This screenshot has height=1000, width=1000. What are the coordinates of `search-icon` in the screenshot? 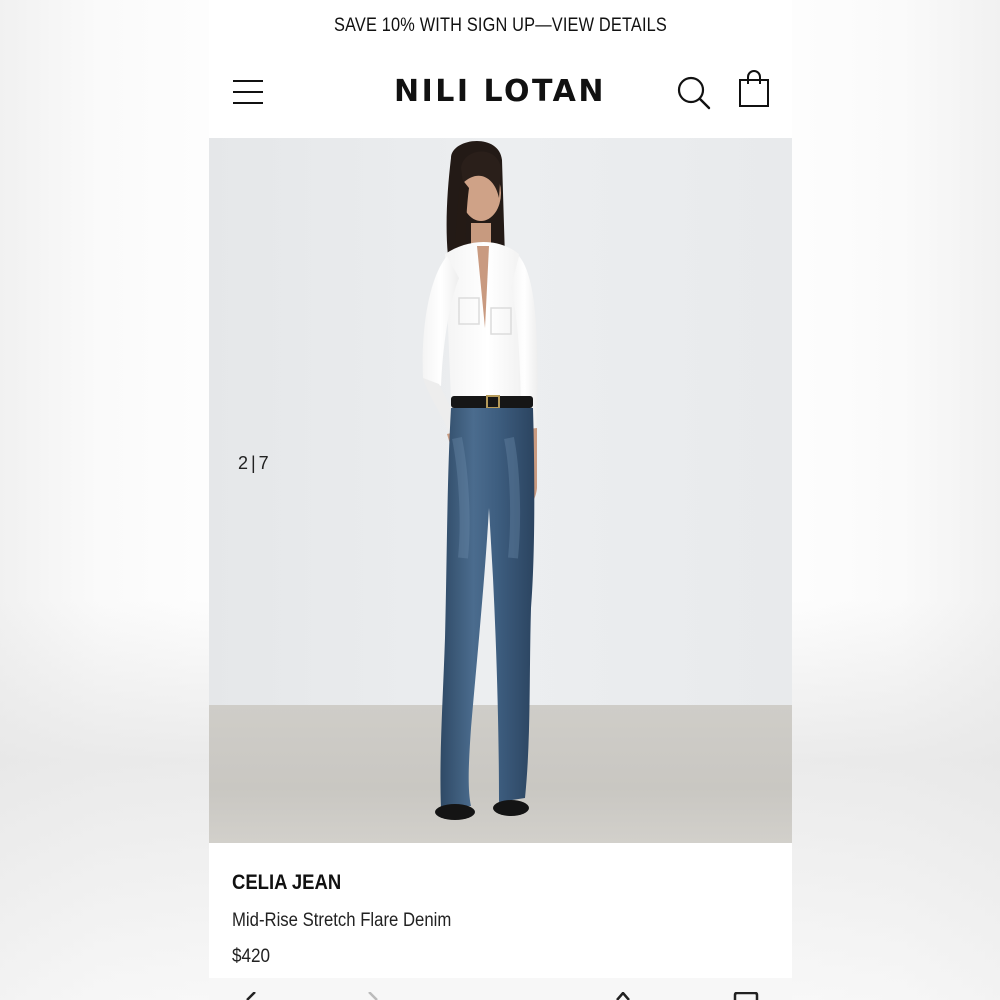 It's located at (694, 93).